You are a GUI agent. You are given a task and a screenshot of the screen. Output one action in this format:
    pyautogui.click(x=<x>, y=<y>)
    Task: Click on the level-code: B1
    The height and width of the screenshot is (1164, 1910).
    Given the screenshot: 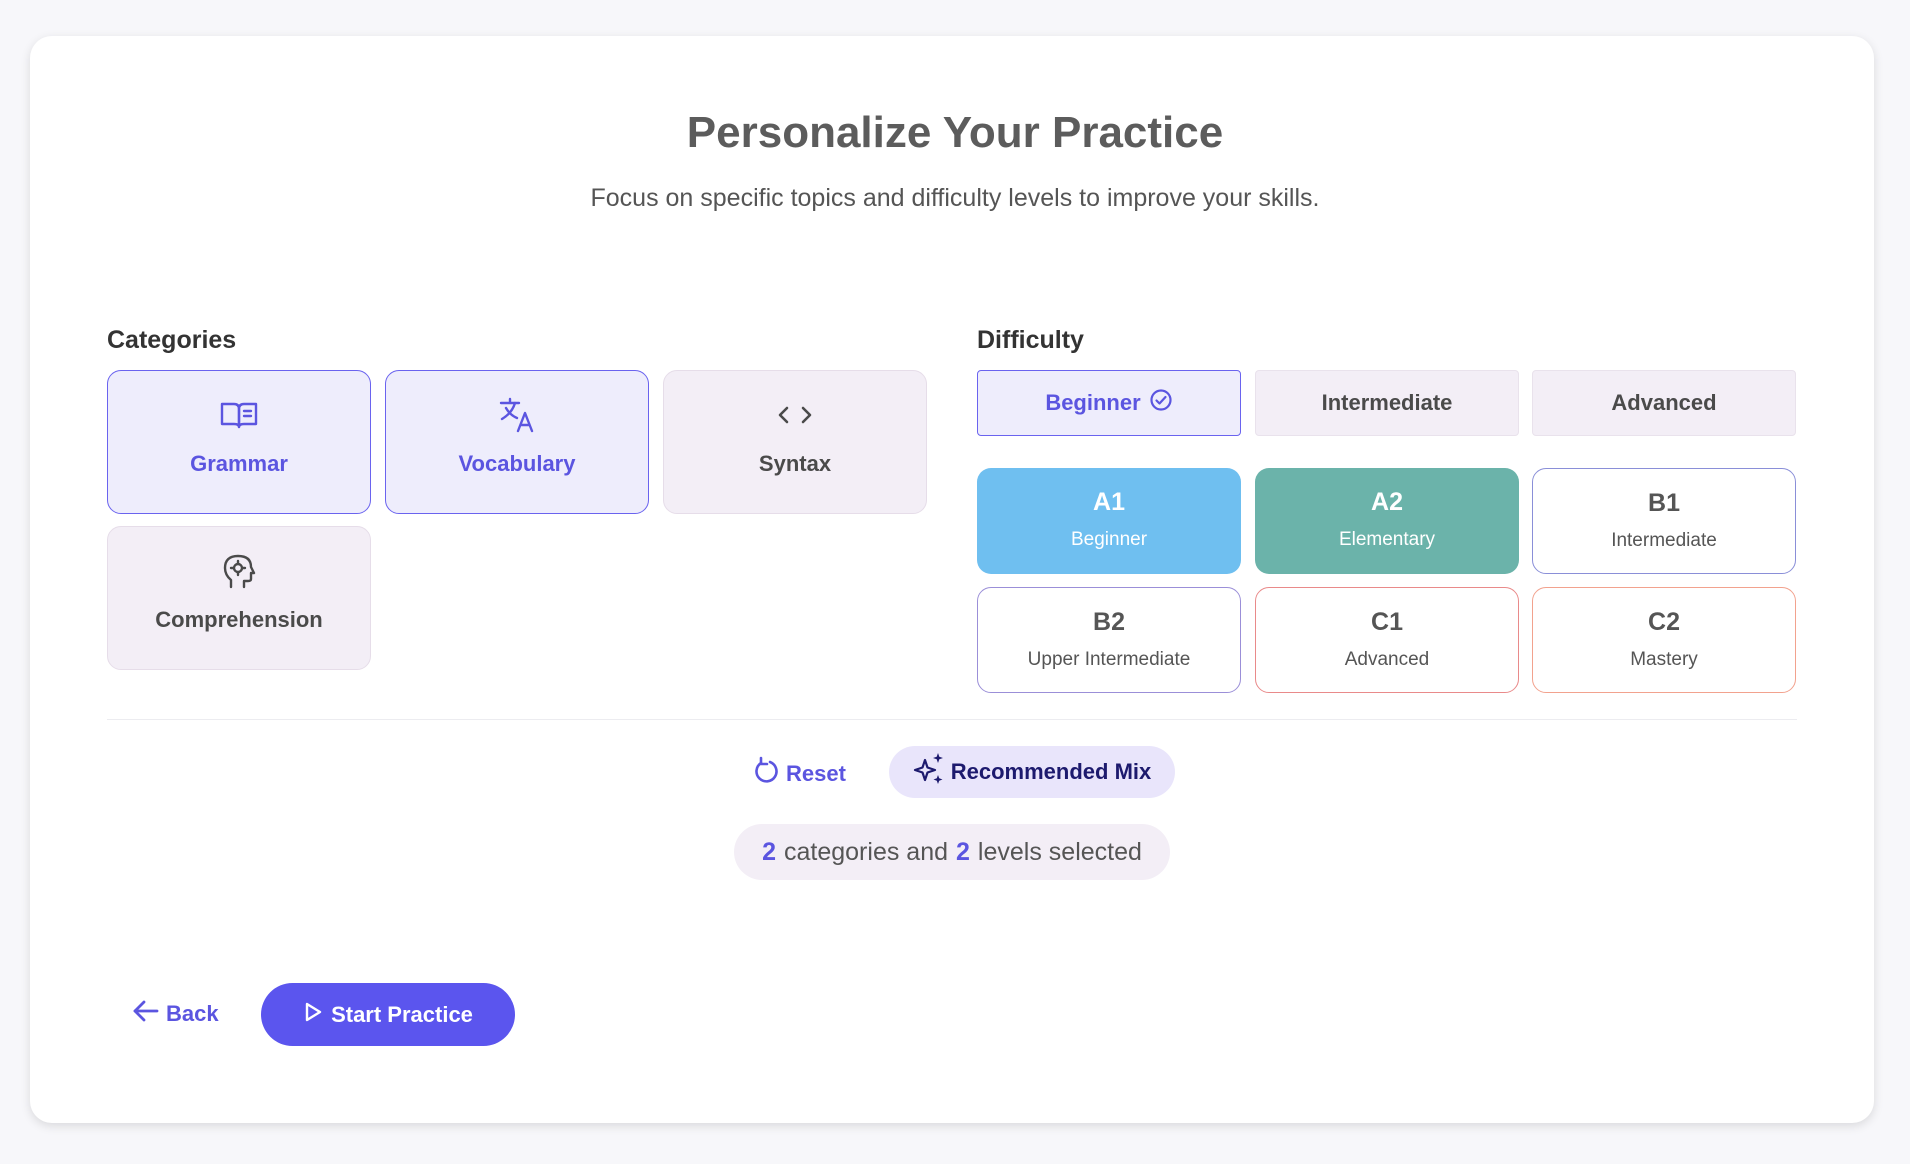 What is the action you would take?
    pyautogui.click(x=1664, y=503)
    